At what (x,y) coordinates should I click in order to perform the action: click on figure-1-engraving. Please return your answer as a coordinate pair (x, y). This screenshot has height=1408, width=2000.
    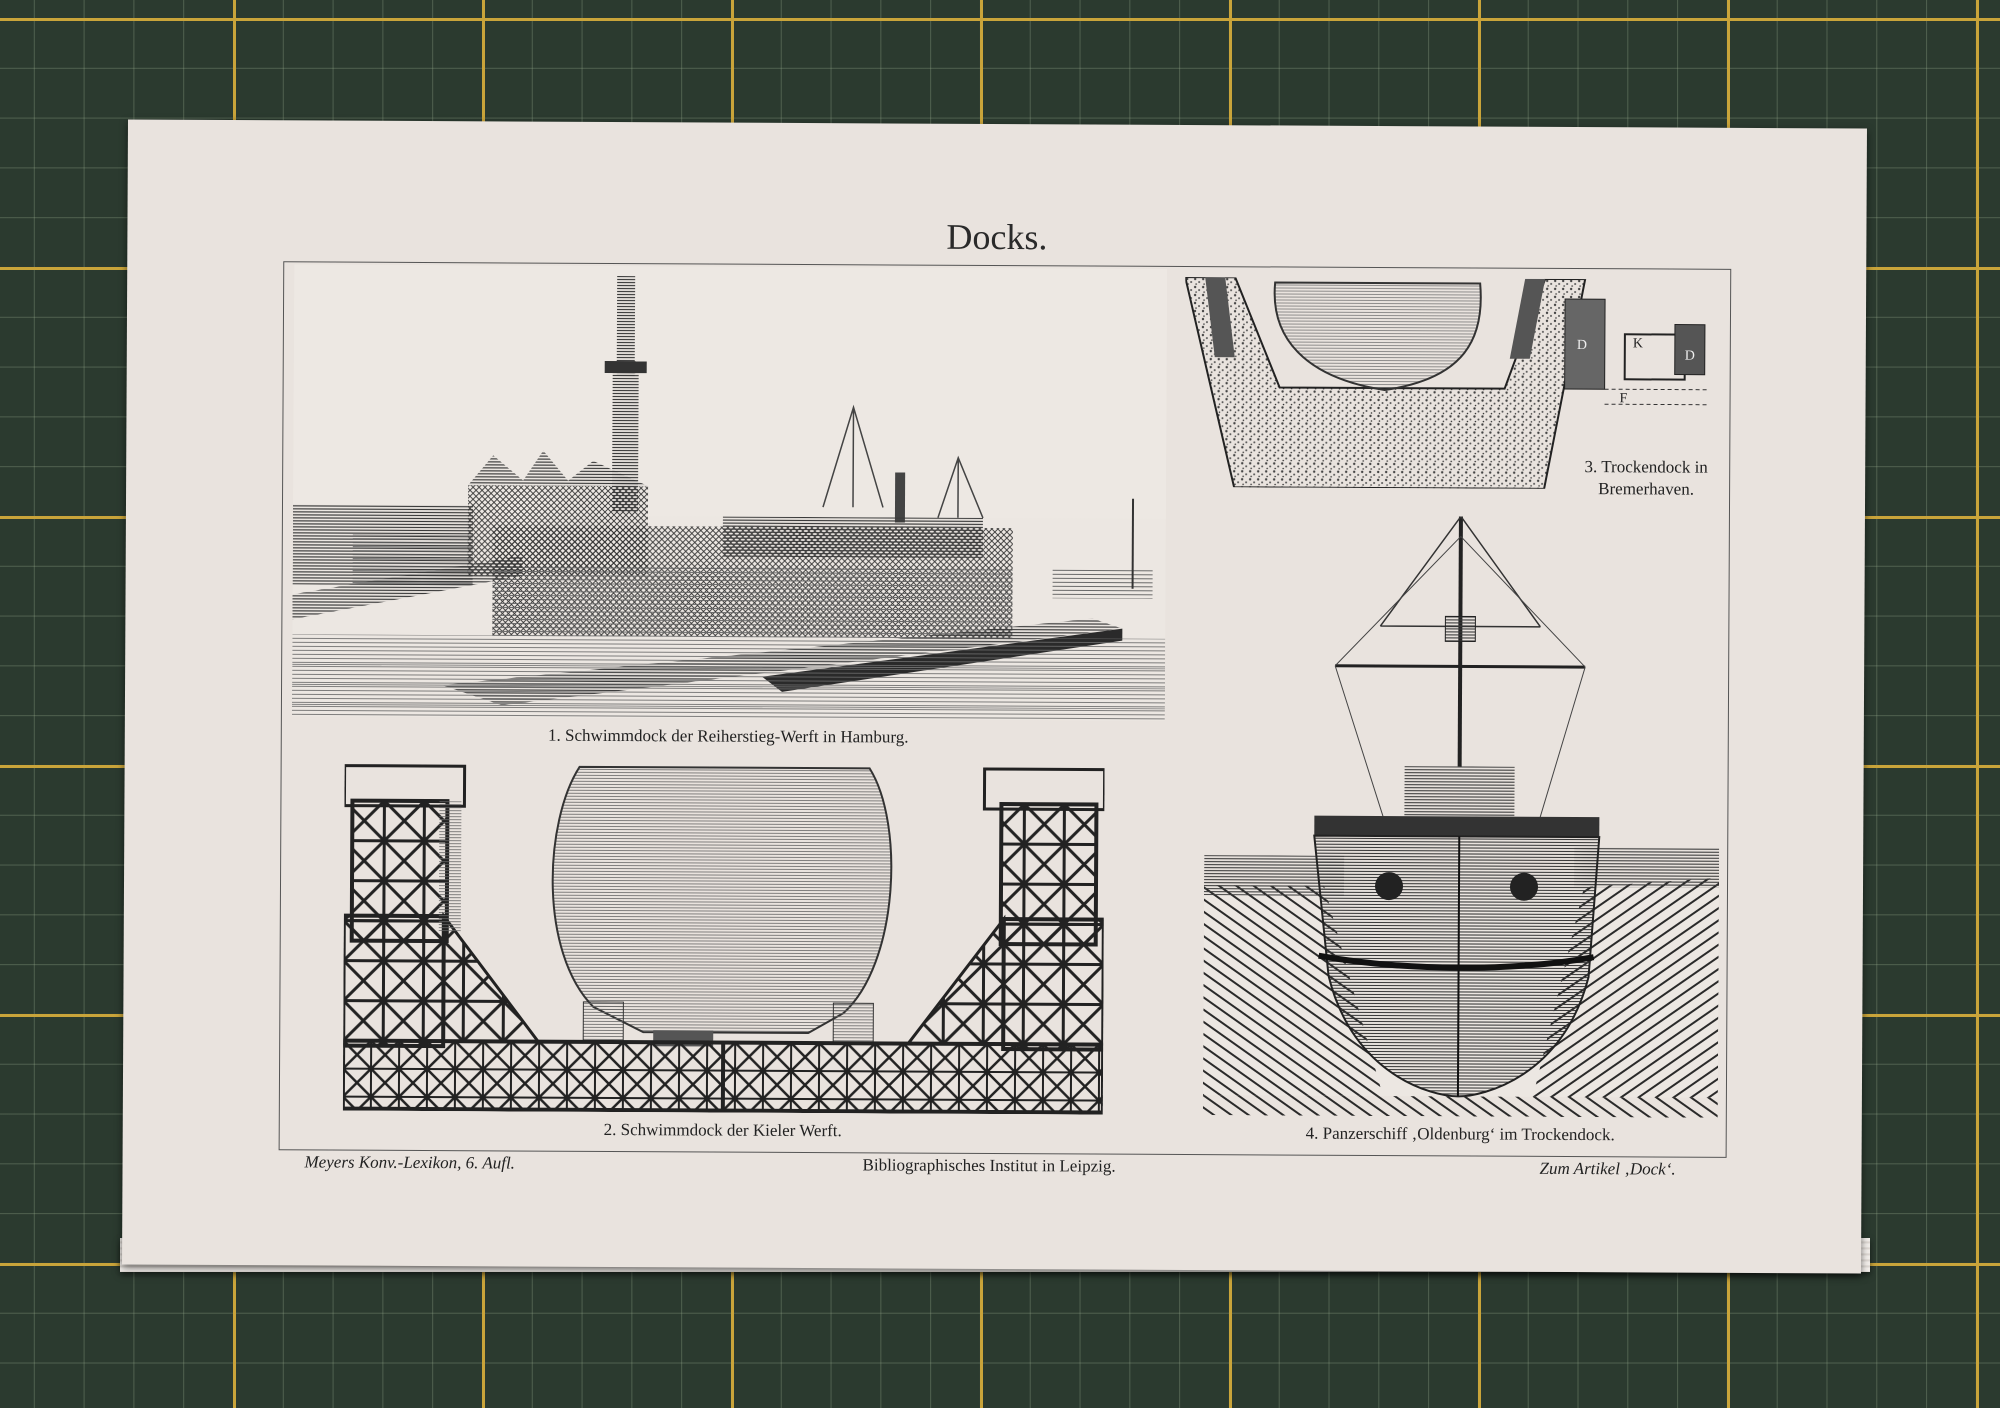
    Looking at the image, I should click on (729, 492).